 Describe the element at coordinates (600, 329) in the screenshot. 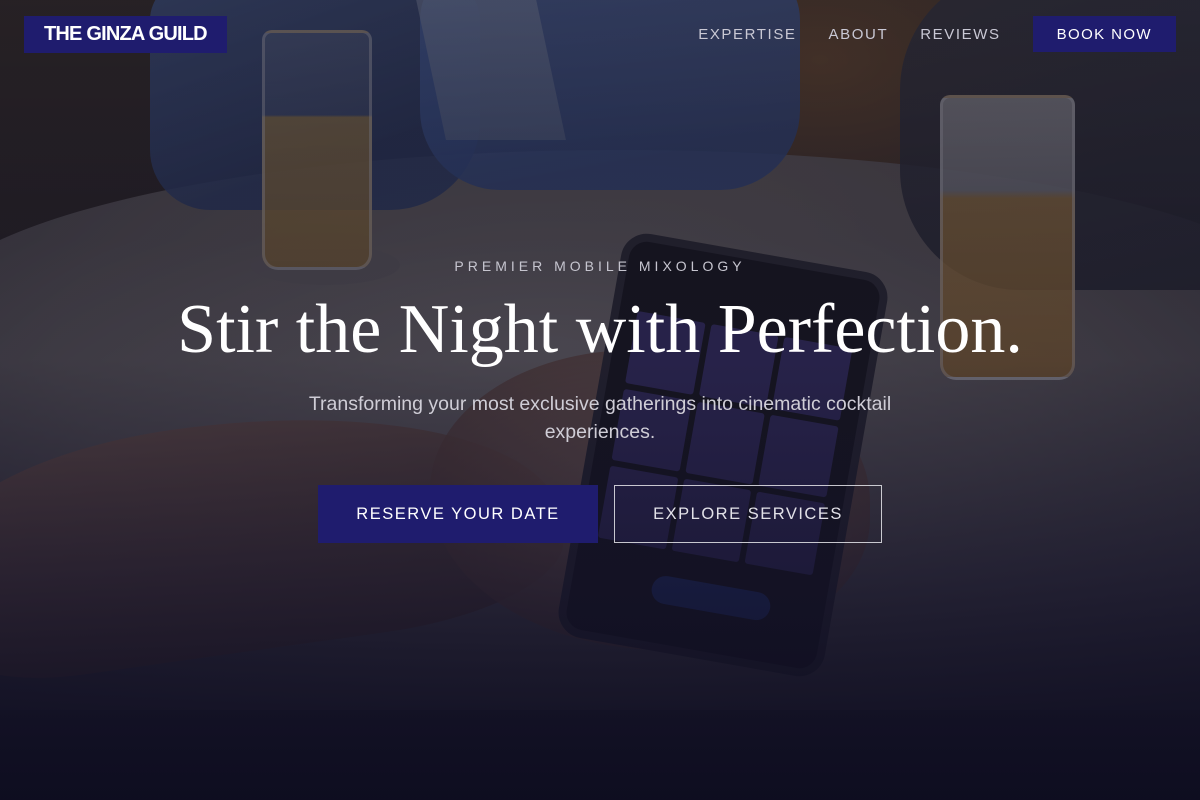

I see `hero-headline: Stir the Night with Perfection.` at that location.